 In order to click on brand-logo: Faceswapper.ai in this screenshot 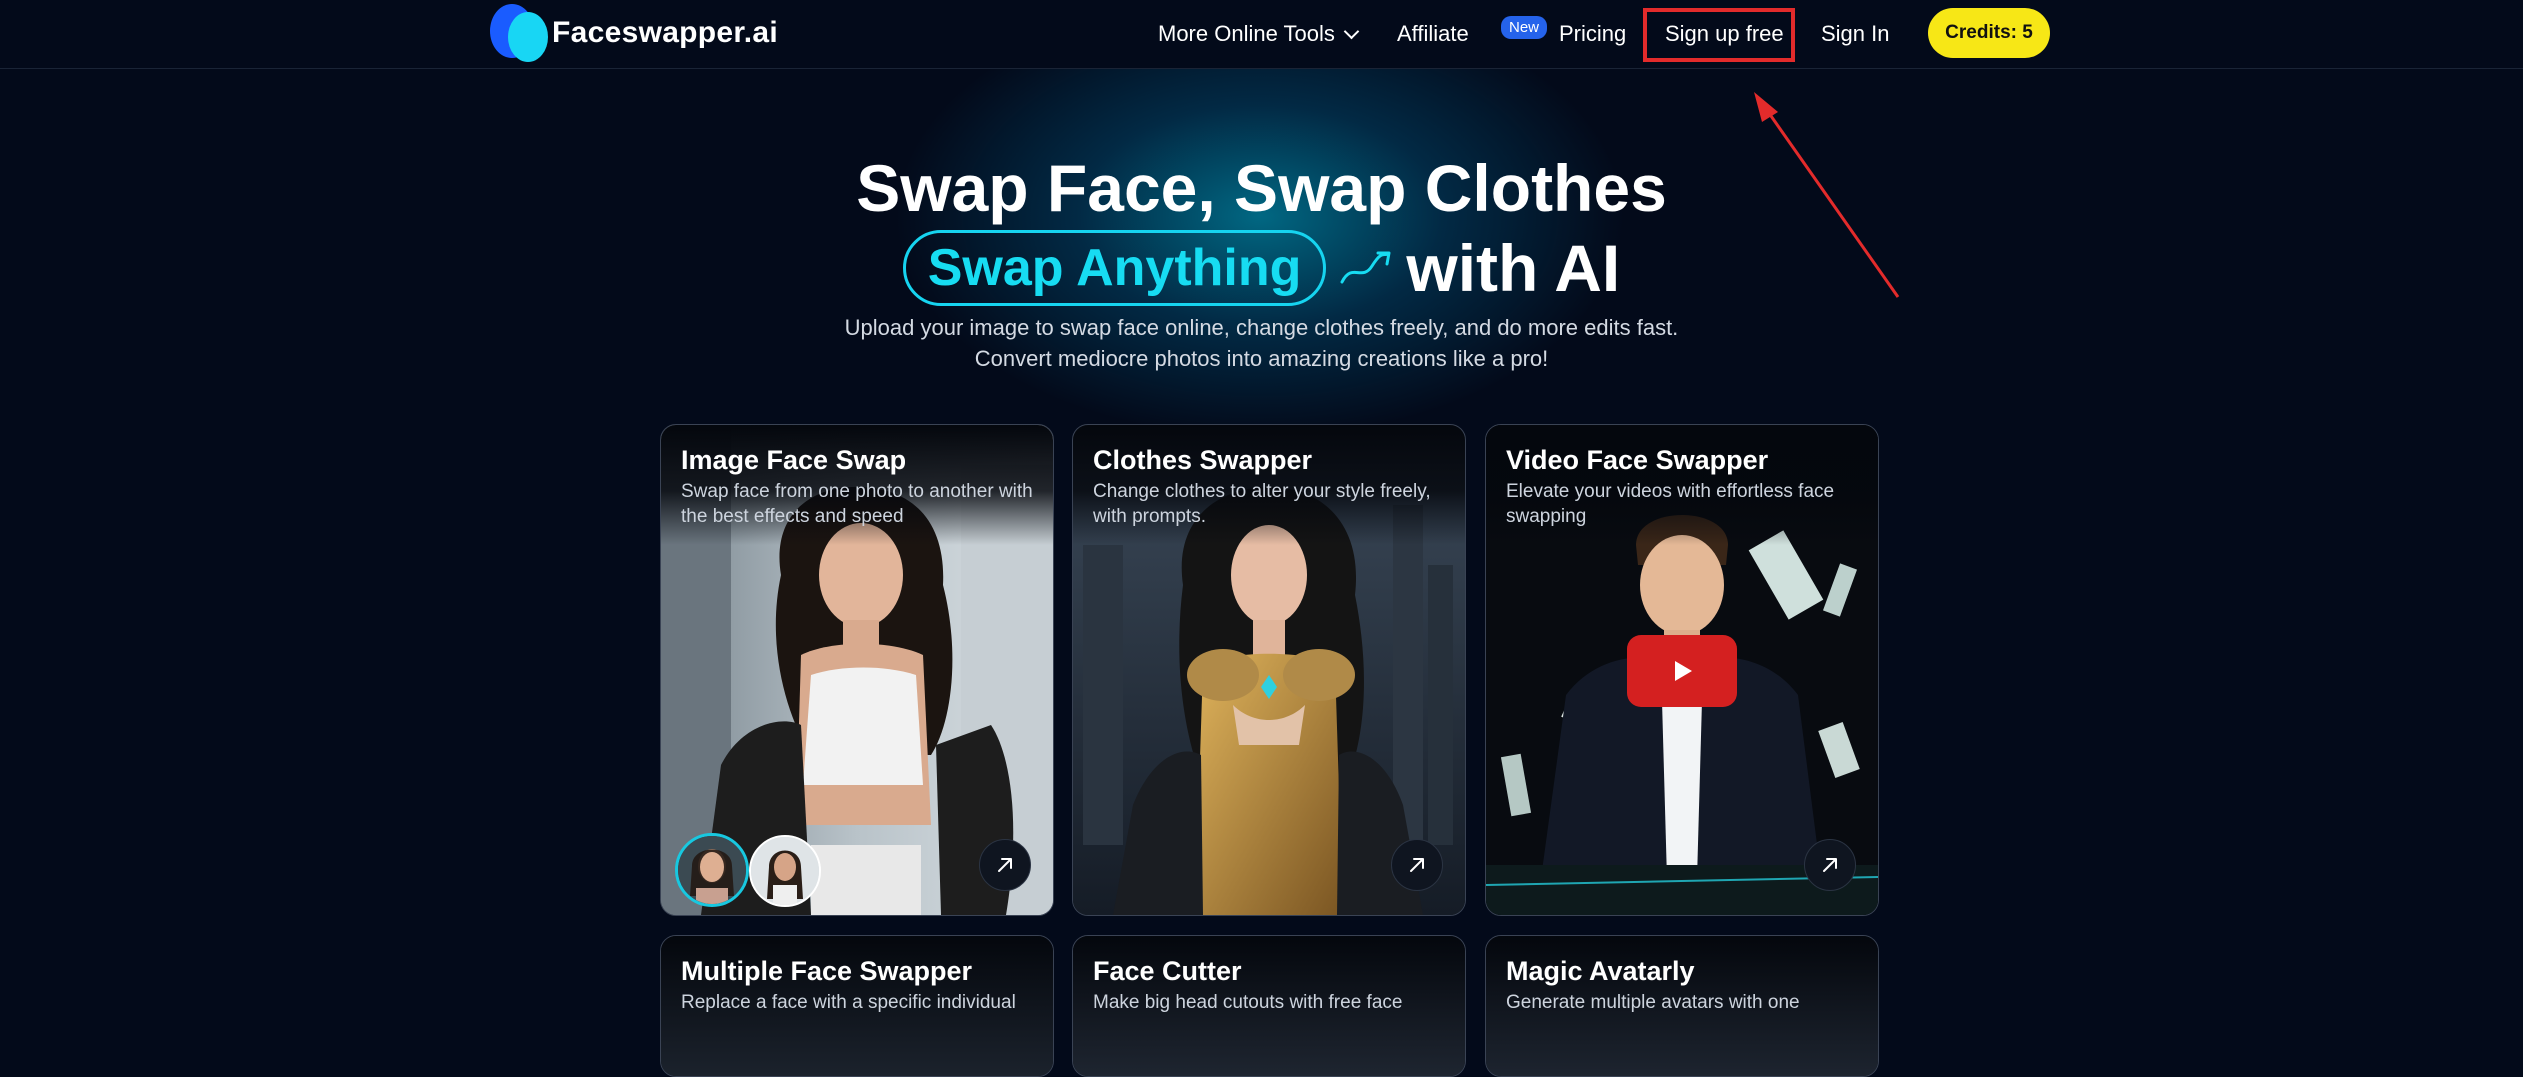, I will do `click(633, 33)`.